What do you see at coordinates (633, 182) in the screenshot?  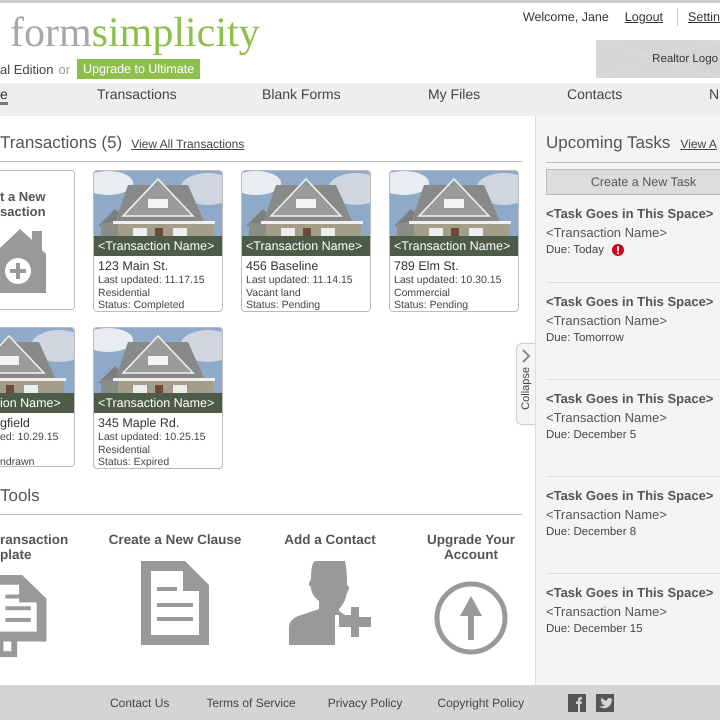 I see `create-task-button: Create a New Task` at bounding box center [633, 182].